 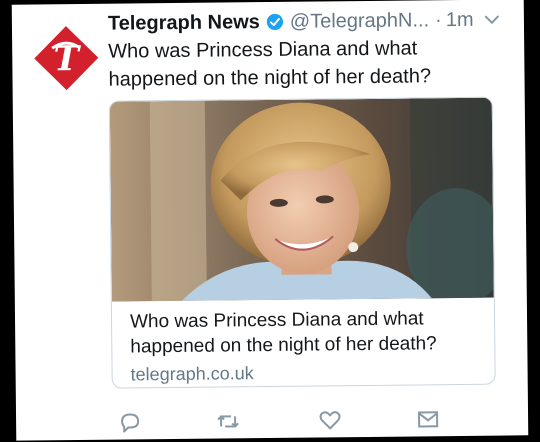 What do you see at coordinates (130, 422) in the screenshot?
I see `reply-icon` at bounding box center [130, 422].